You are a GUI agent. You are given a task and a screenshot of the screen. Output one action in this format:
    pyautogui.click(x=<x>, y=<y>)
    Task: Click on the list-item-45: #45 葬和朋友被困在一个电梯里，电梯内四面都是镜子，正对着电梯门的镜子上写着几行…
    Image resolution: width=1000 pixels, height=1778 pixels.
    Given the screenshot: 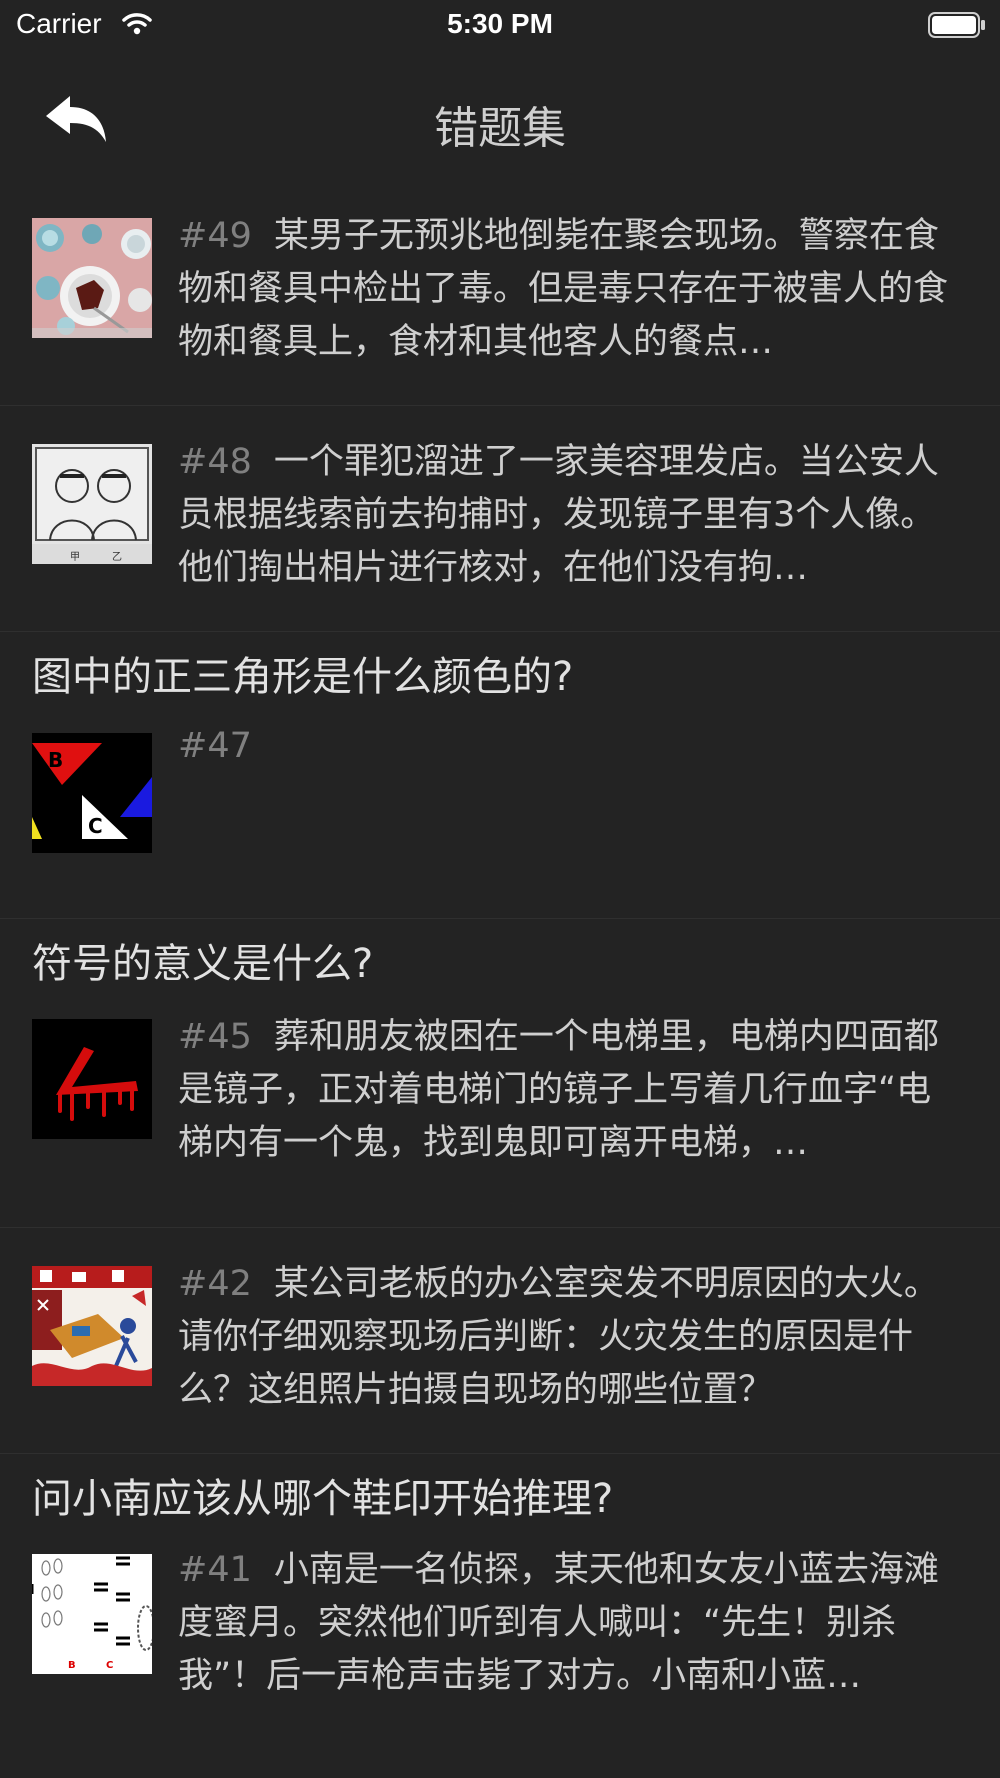 What is the action you would take?
    pyautogui.click(x=500, y=1112)
    